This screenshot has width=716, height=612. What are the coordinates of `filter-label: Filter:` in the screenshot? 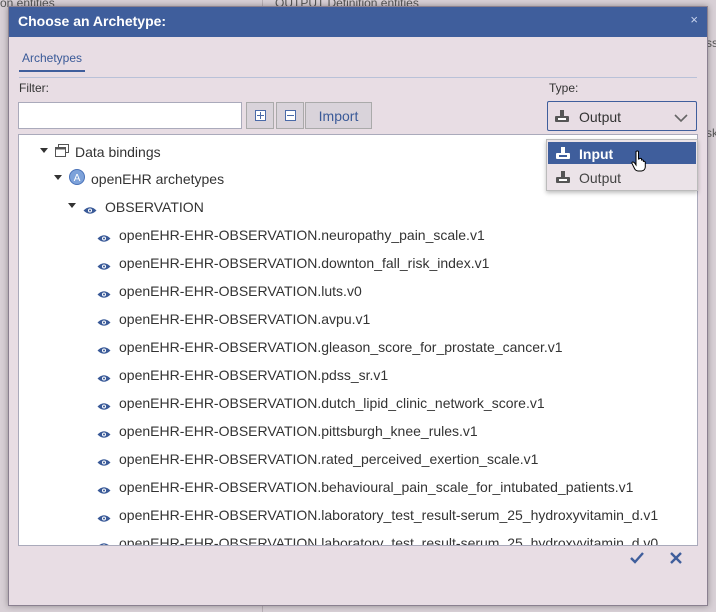 It's located at (34, 88).